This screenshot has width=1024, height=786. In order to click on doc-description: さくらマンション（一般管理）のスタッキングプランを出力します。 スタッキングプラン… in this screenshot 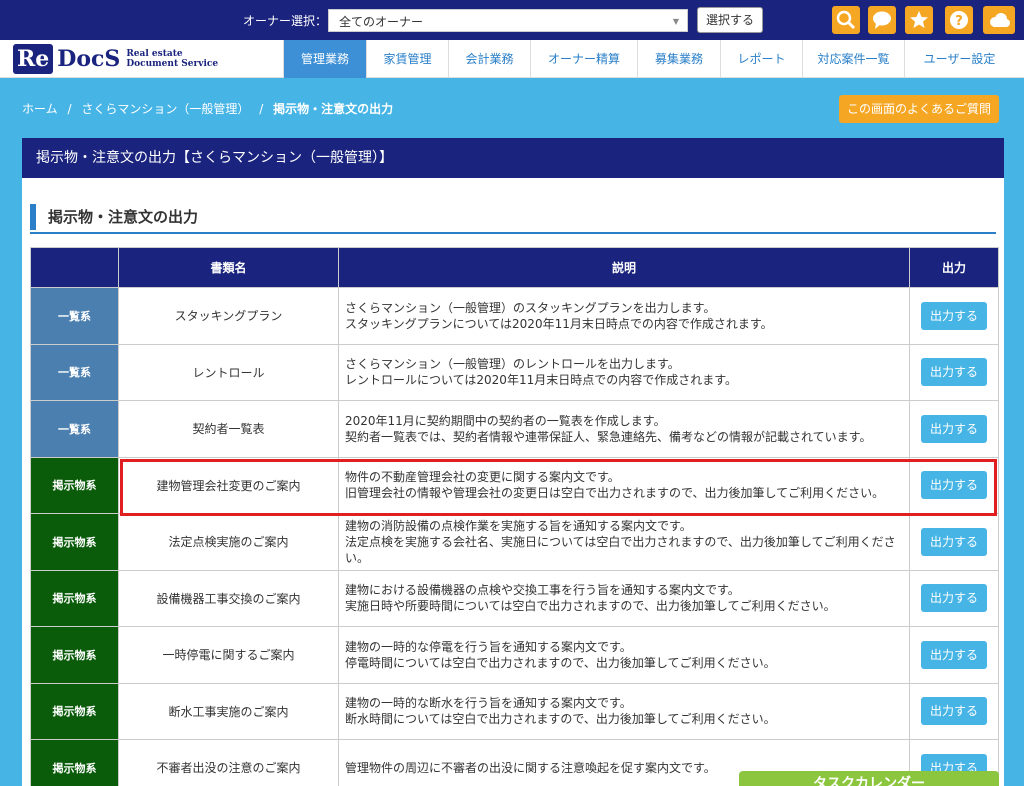, I will do `click(624, 316)`.